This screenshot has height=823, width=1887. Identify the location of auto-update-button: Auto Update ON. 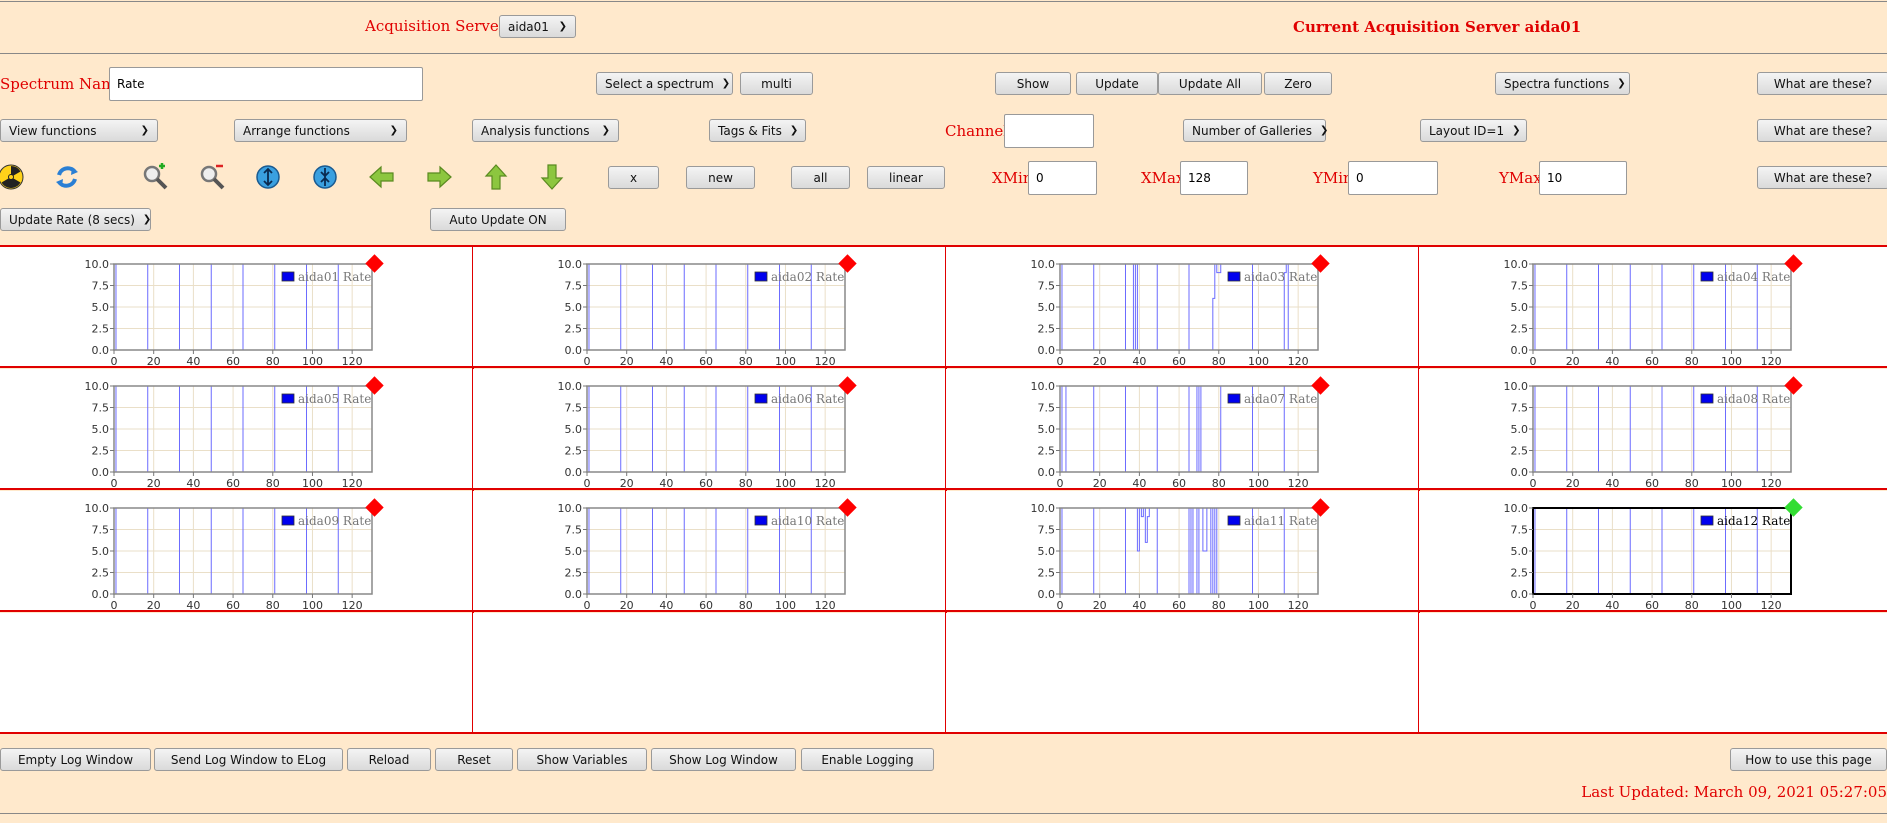
(498, 219).